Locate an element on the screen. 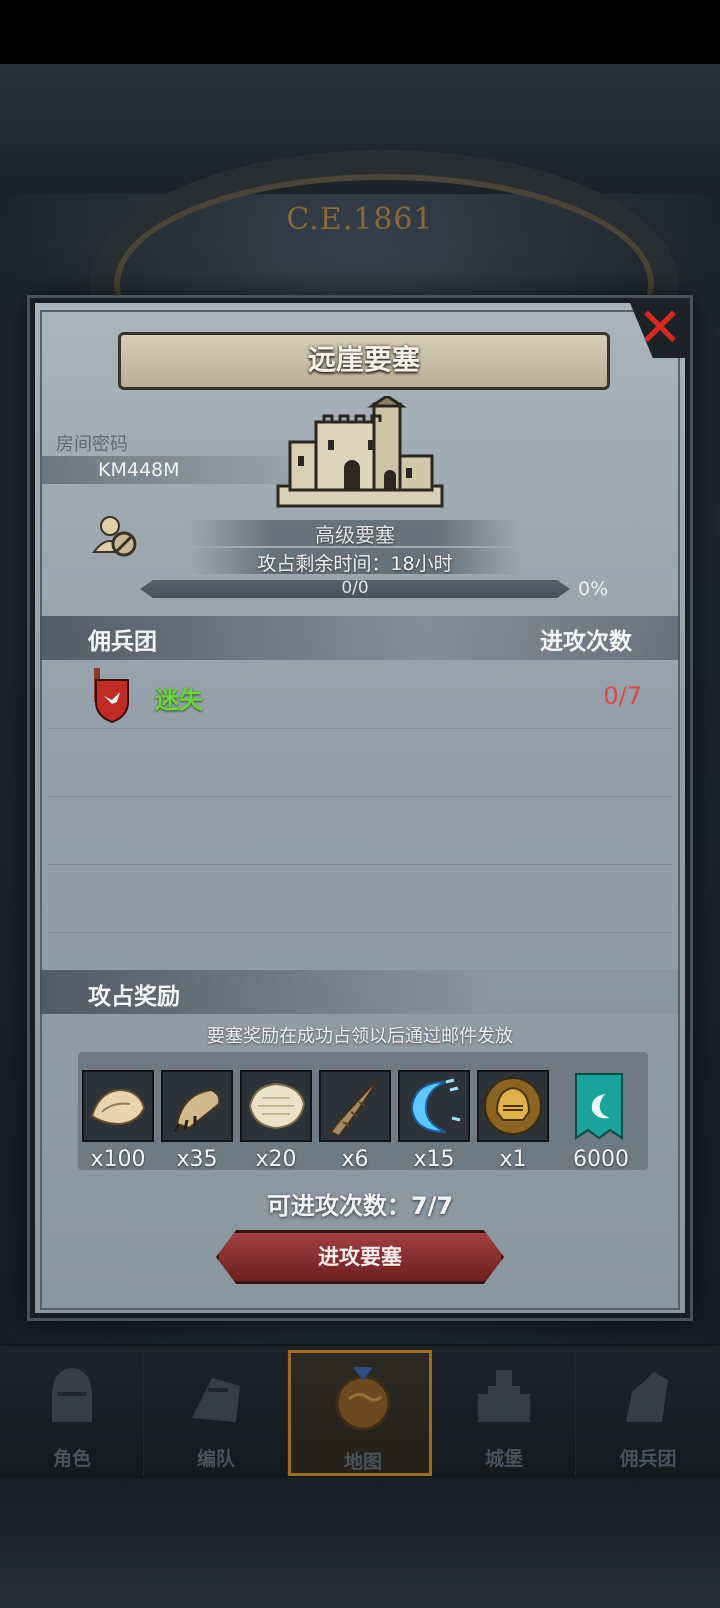 This screenshot has width=720, height=1608. golden-helmet-icon is located at coordinates (513, 1106).